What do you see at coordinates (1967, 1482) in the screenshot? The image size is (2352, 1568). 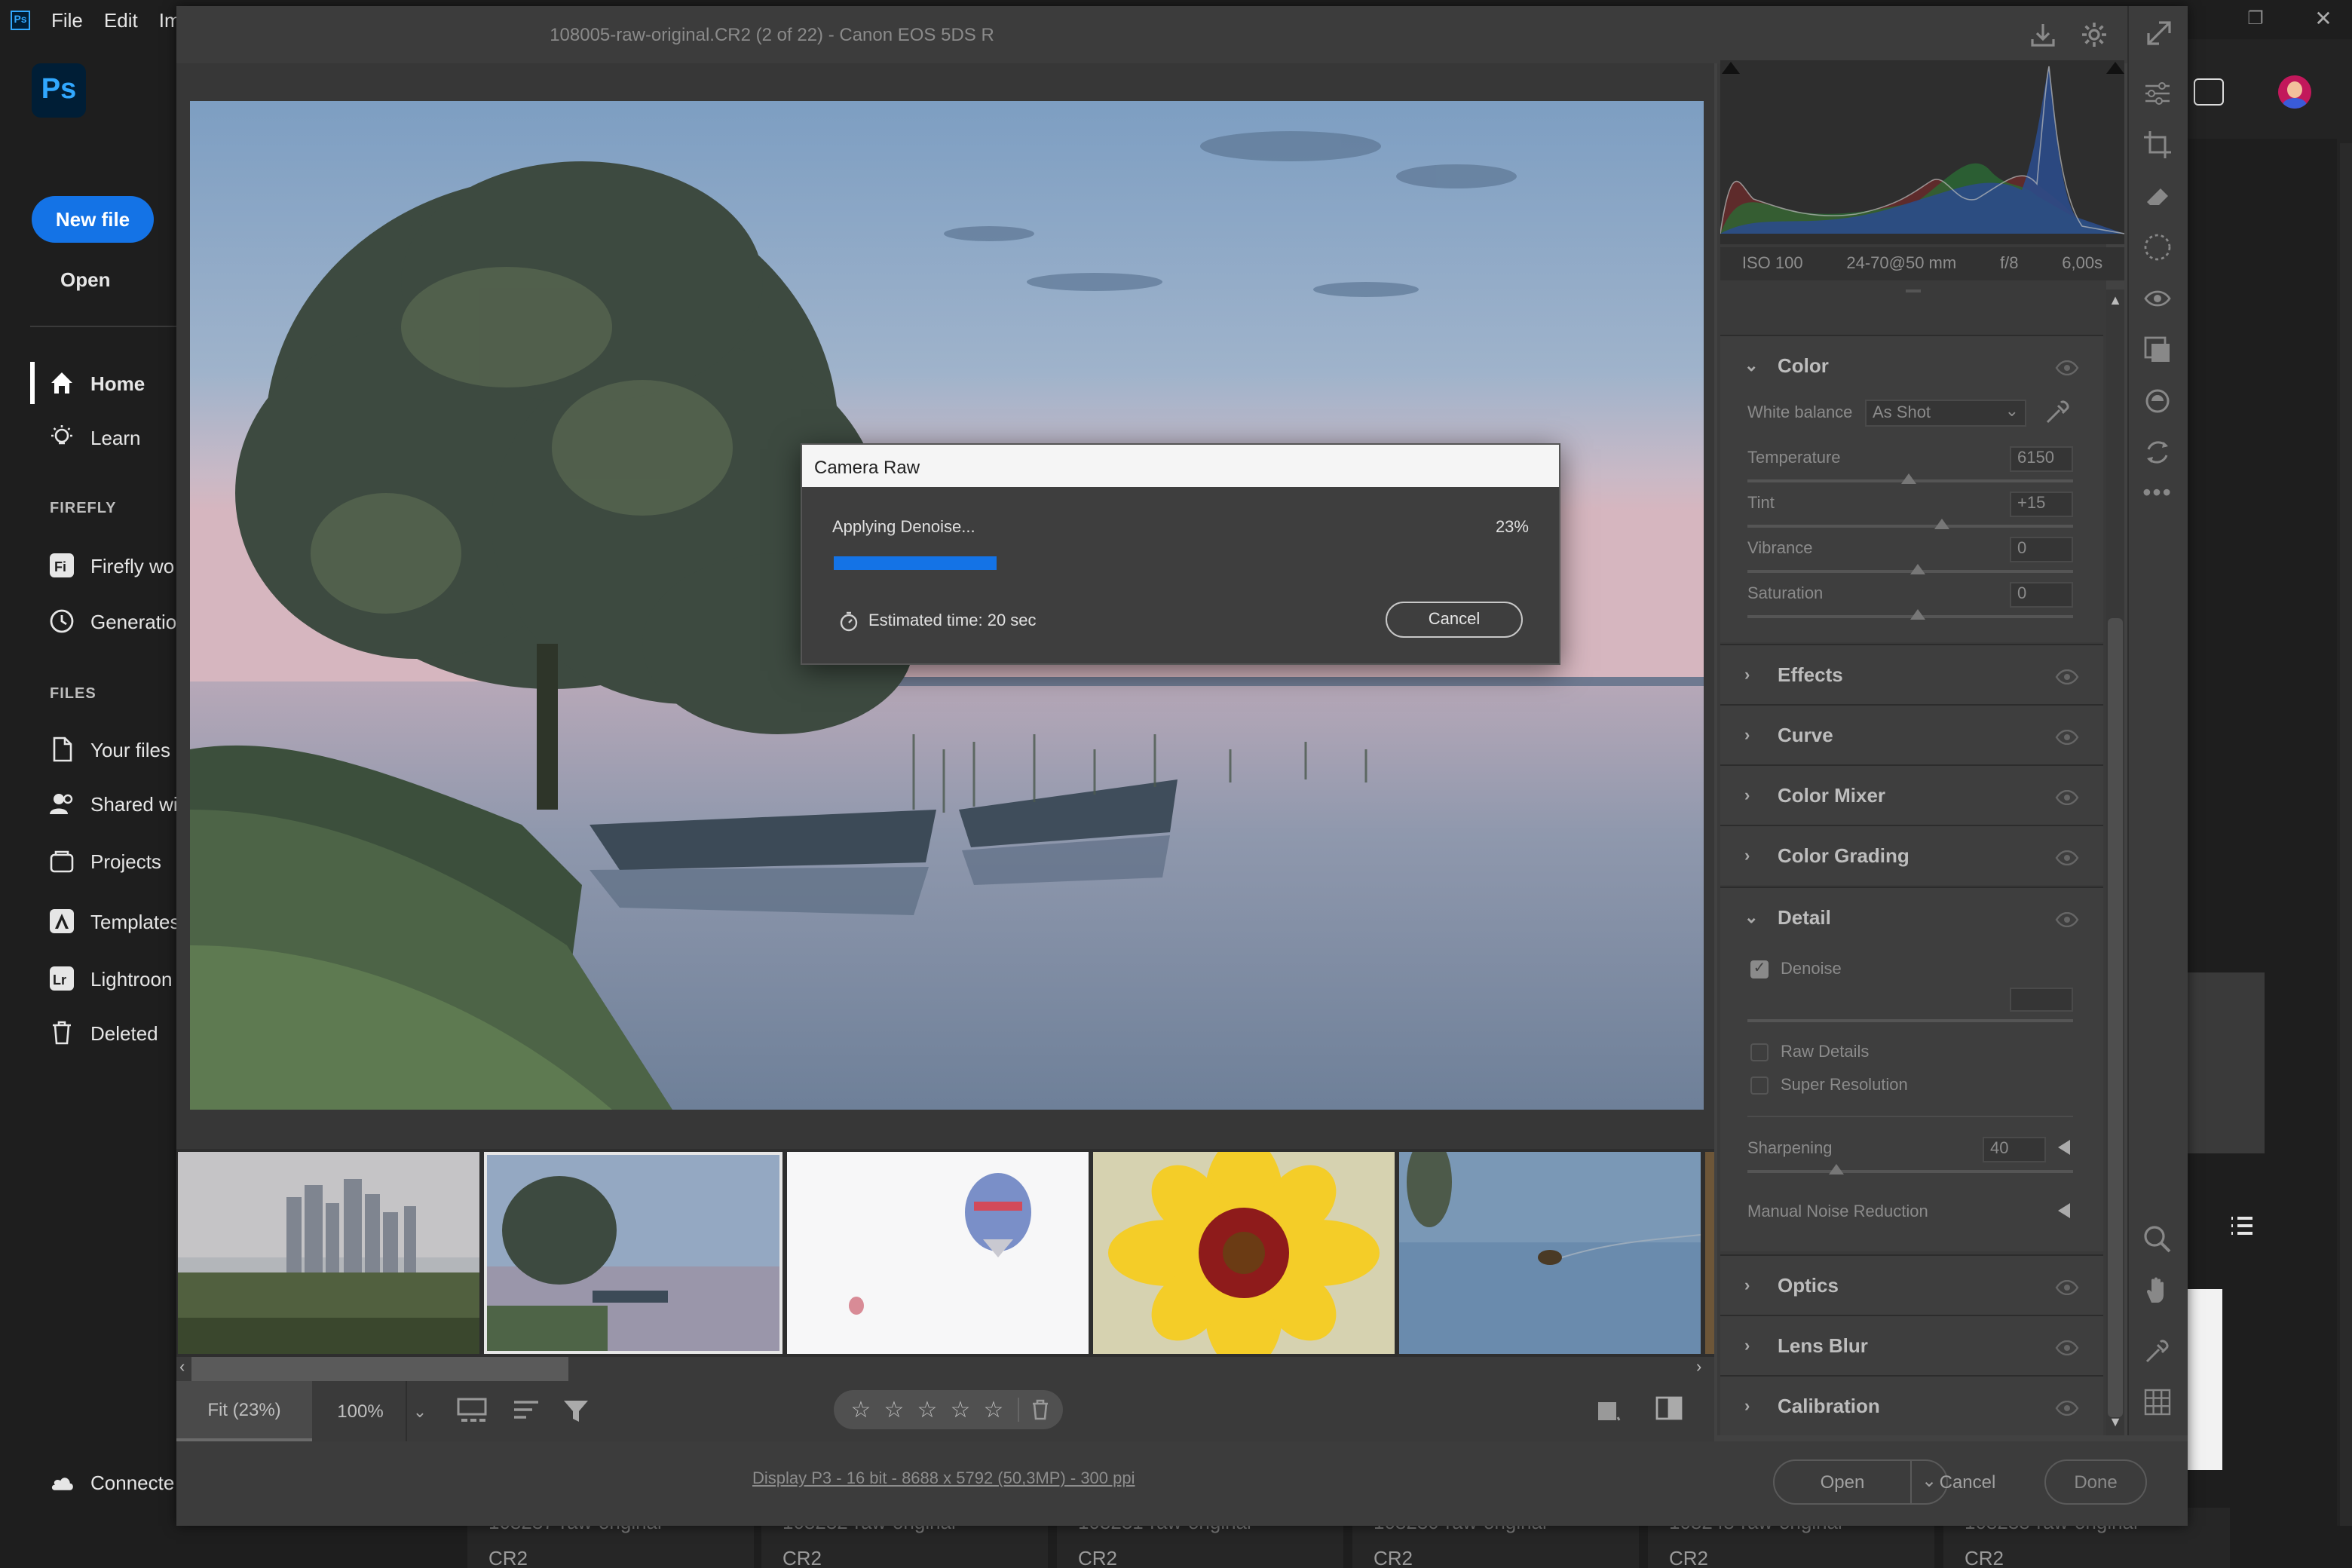 I see `cancel-button: Cancel` at bounding box center [1967, 1482].